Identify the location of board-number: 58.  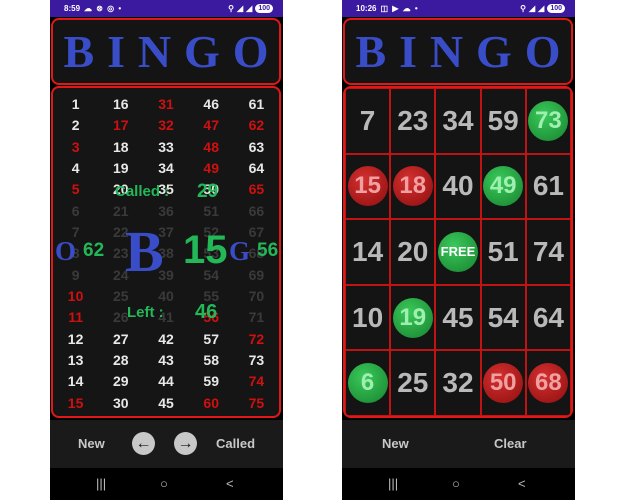
(211, 360).